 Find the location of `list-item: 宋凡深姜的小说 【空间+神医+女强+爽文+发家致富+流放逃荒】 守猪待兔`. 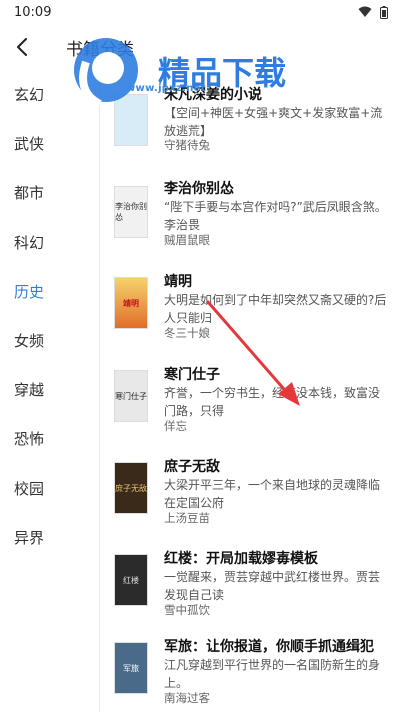

list-item: 宋凡深姜的小说 【空间+神医+女强+爽文+发家致富+流放逃荒】 守猪待兔 is located at coordinates (250, 117).